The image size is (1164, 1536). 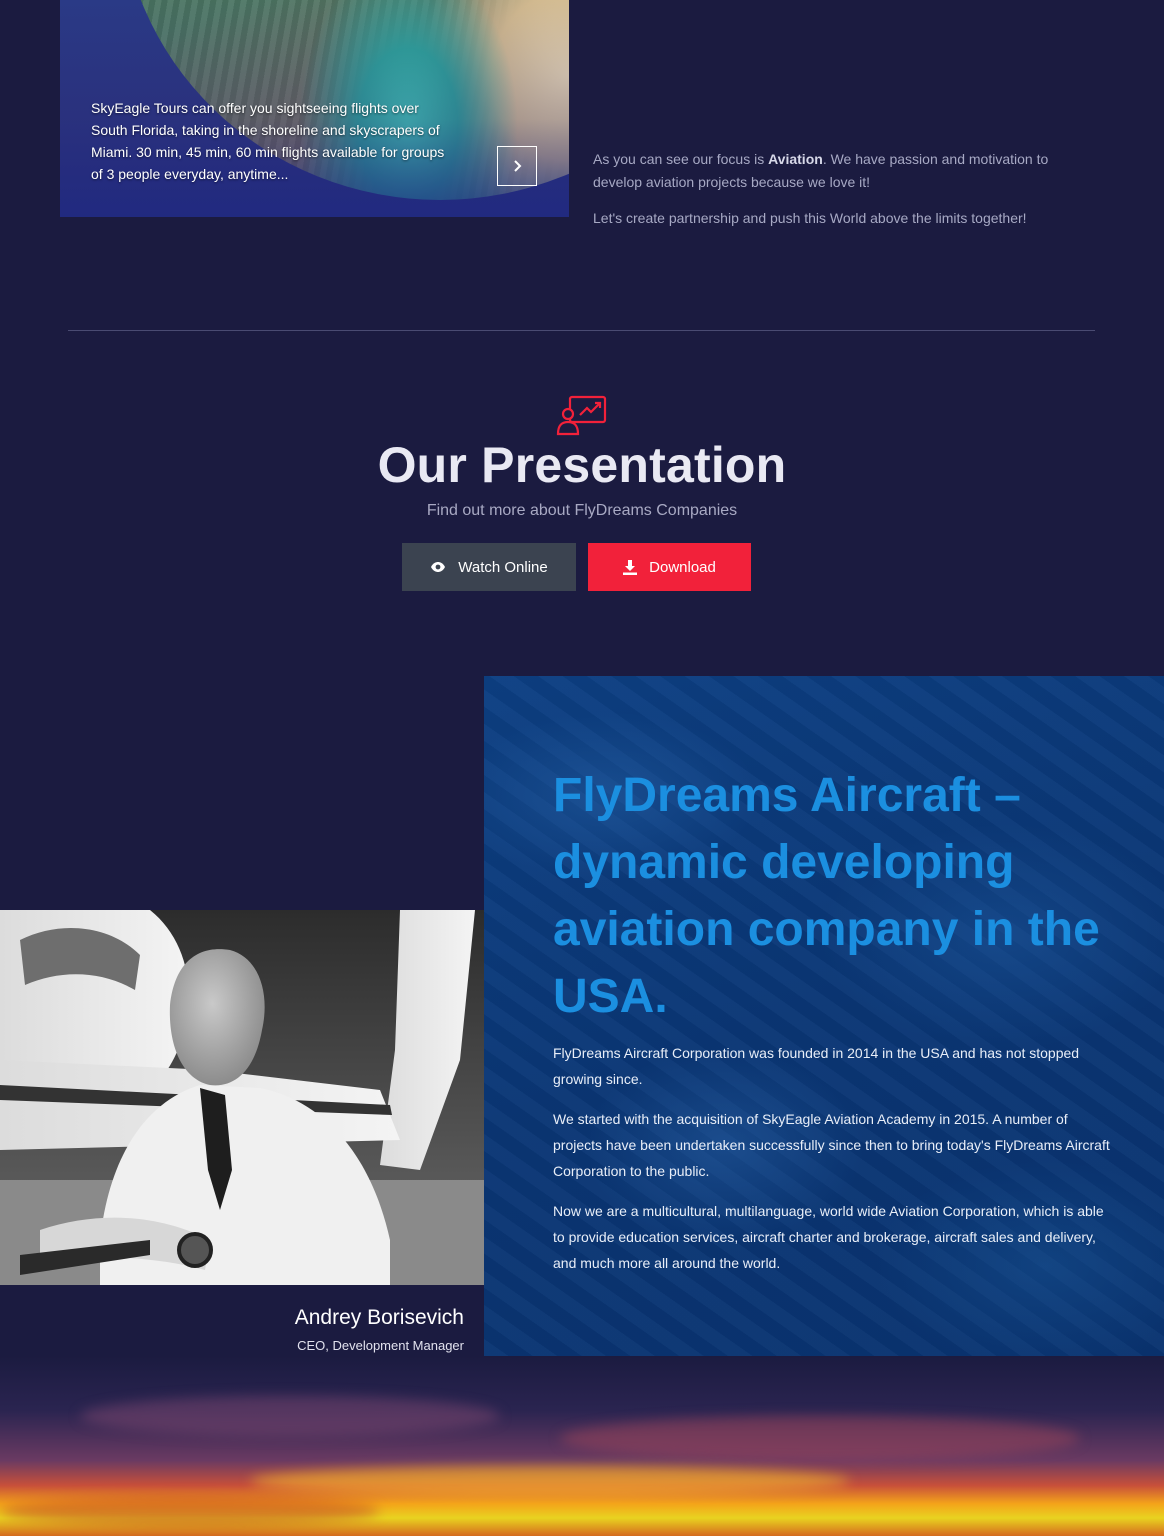 I want to click on promo-next-button, so click(x=517, y=166).